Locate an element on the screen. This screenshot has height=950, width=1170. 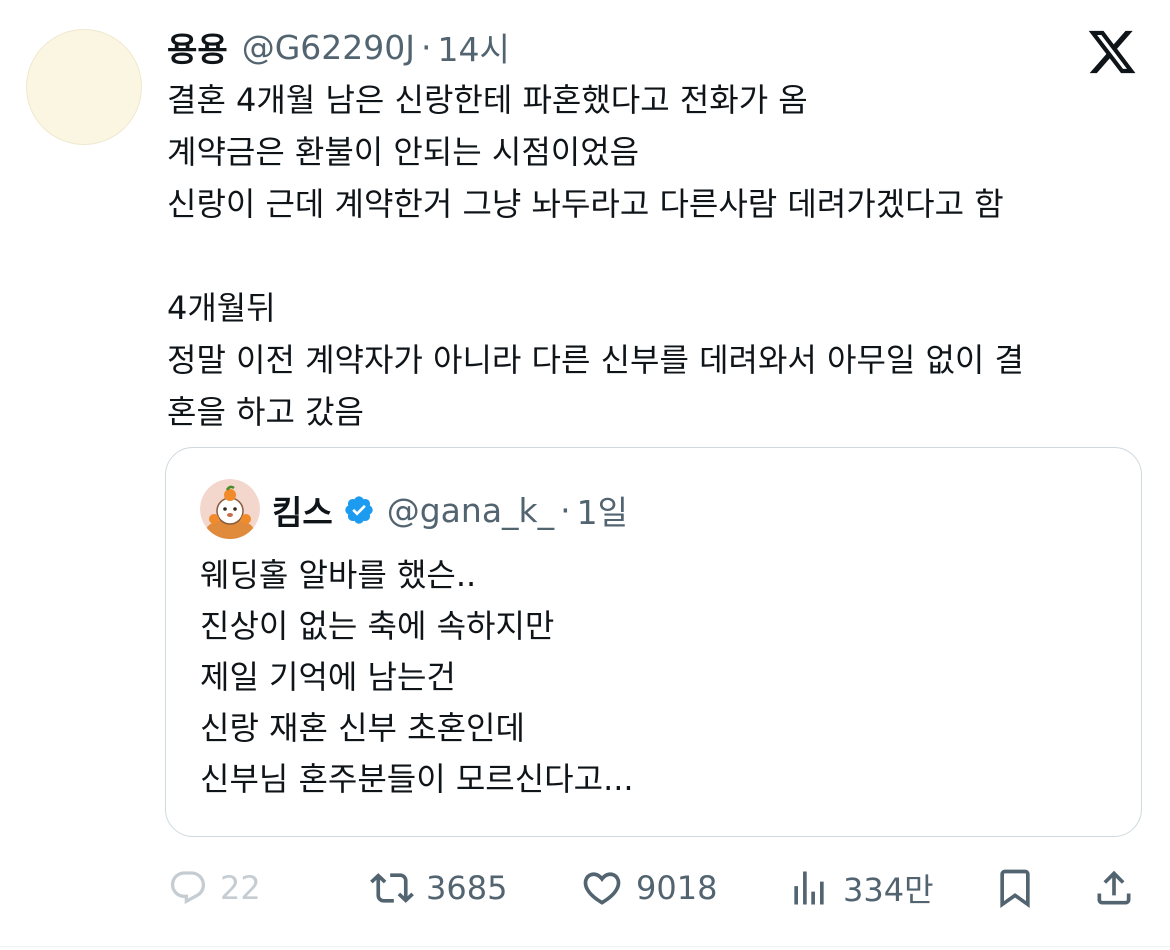
action-bar: 22 3685 9018 334만 is located at coordinates (585, 888).